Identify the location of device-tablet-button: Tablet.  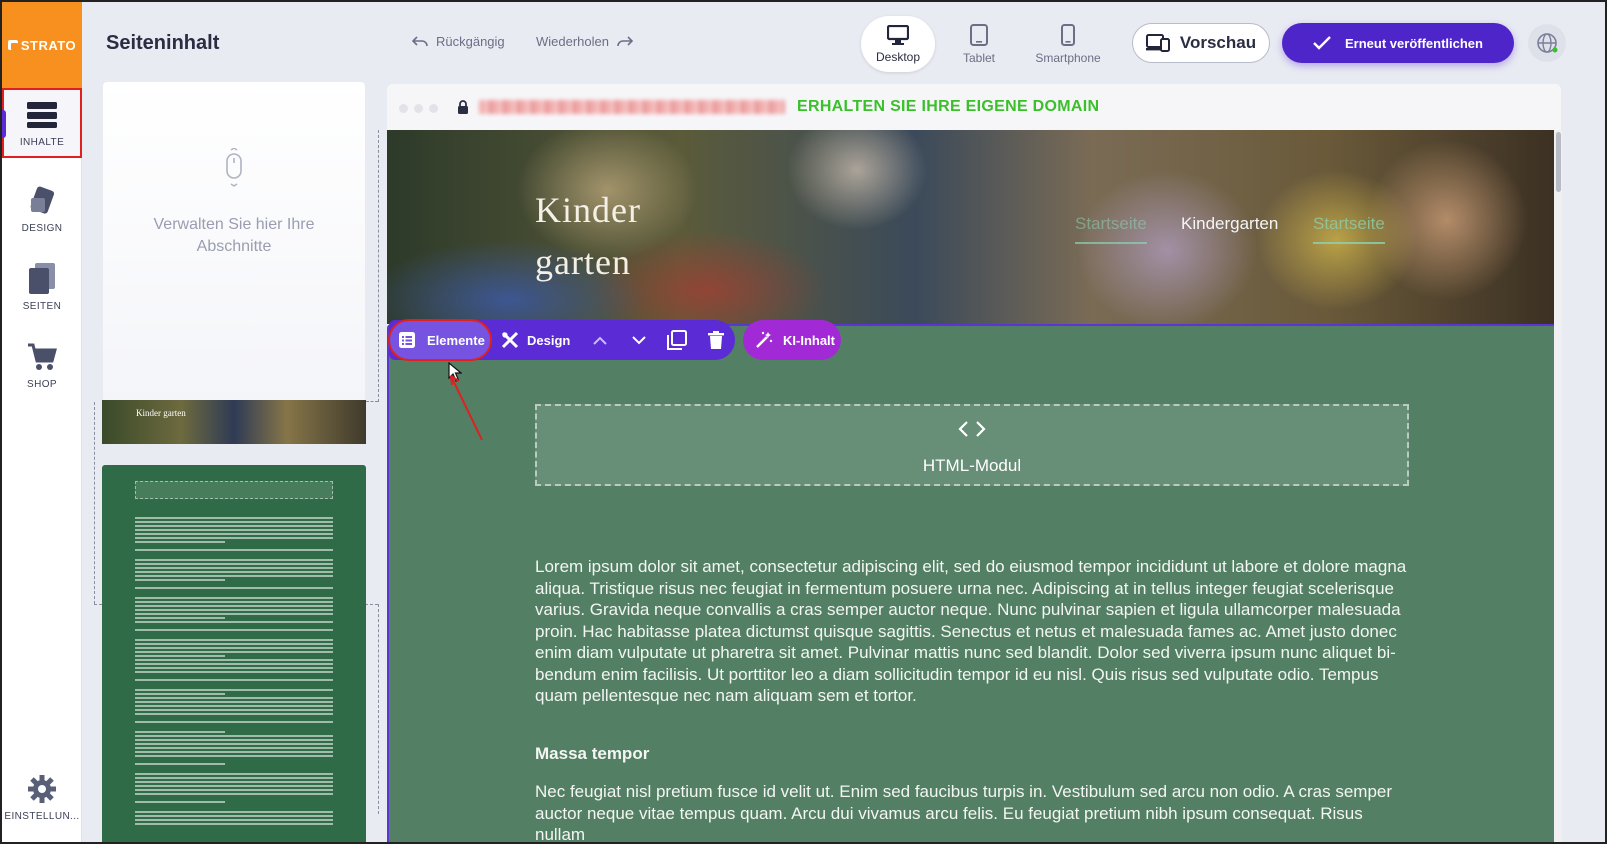
(979, 44).